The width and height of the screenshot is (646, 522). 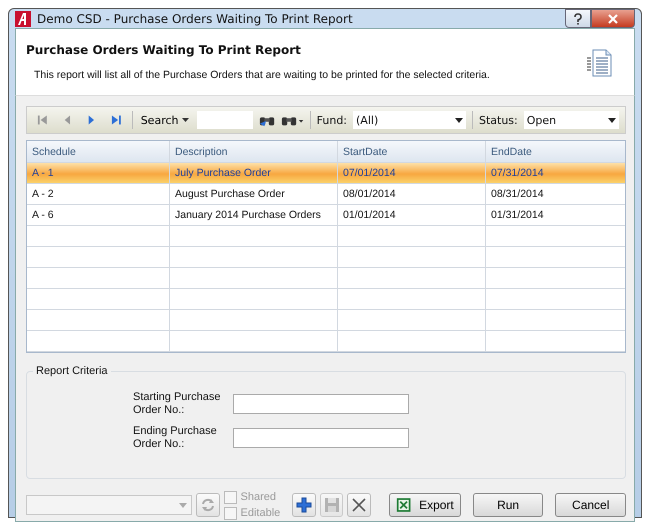 What do you see at coordinates (42, 120) in the screenshot?
I see `first-record-icon` at bounding box center [42, 120].